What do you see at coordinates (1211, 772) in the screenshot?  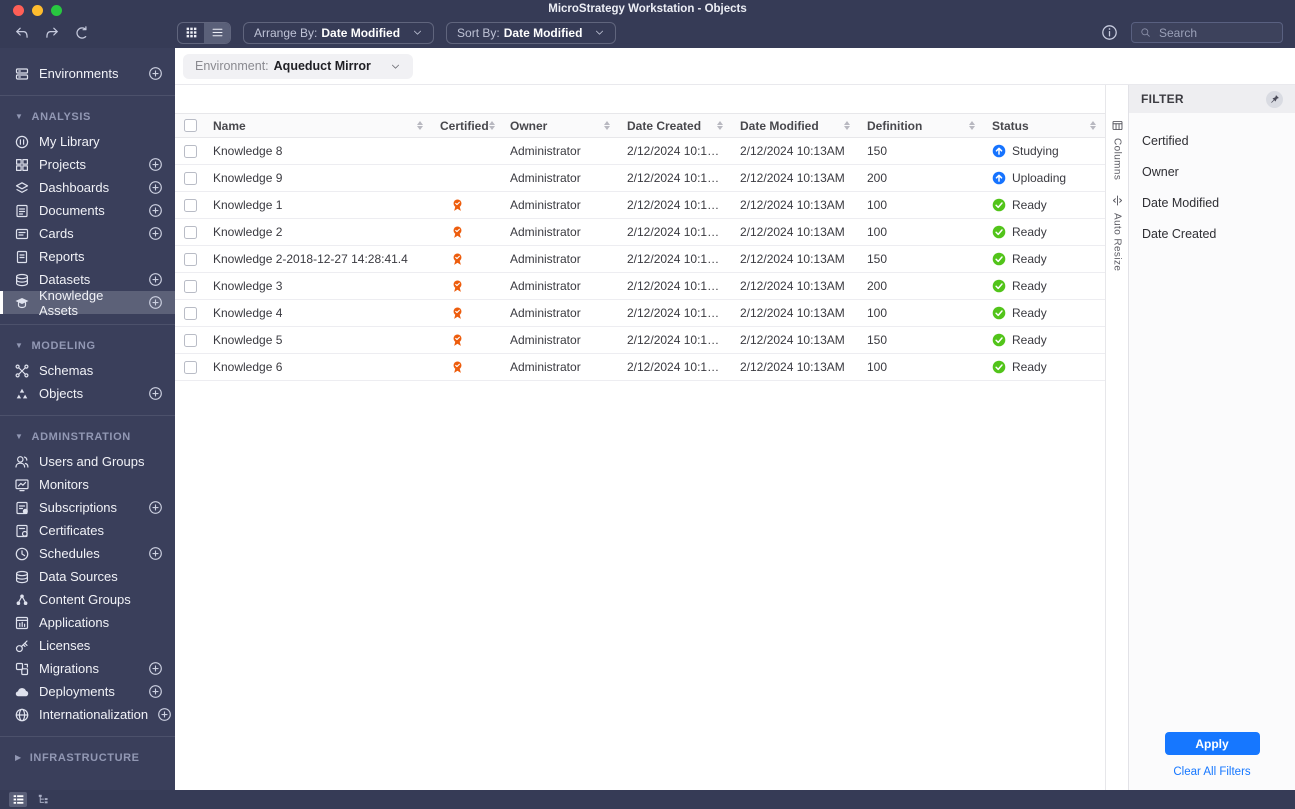 I see `clear-all-filters-link: Clear All Filters` at bounding box center [1211, 772].